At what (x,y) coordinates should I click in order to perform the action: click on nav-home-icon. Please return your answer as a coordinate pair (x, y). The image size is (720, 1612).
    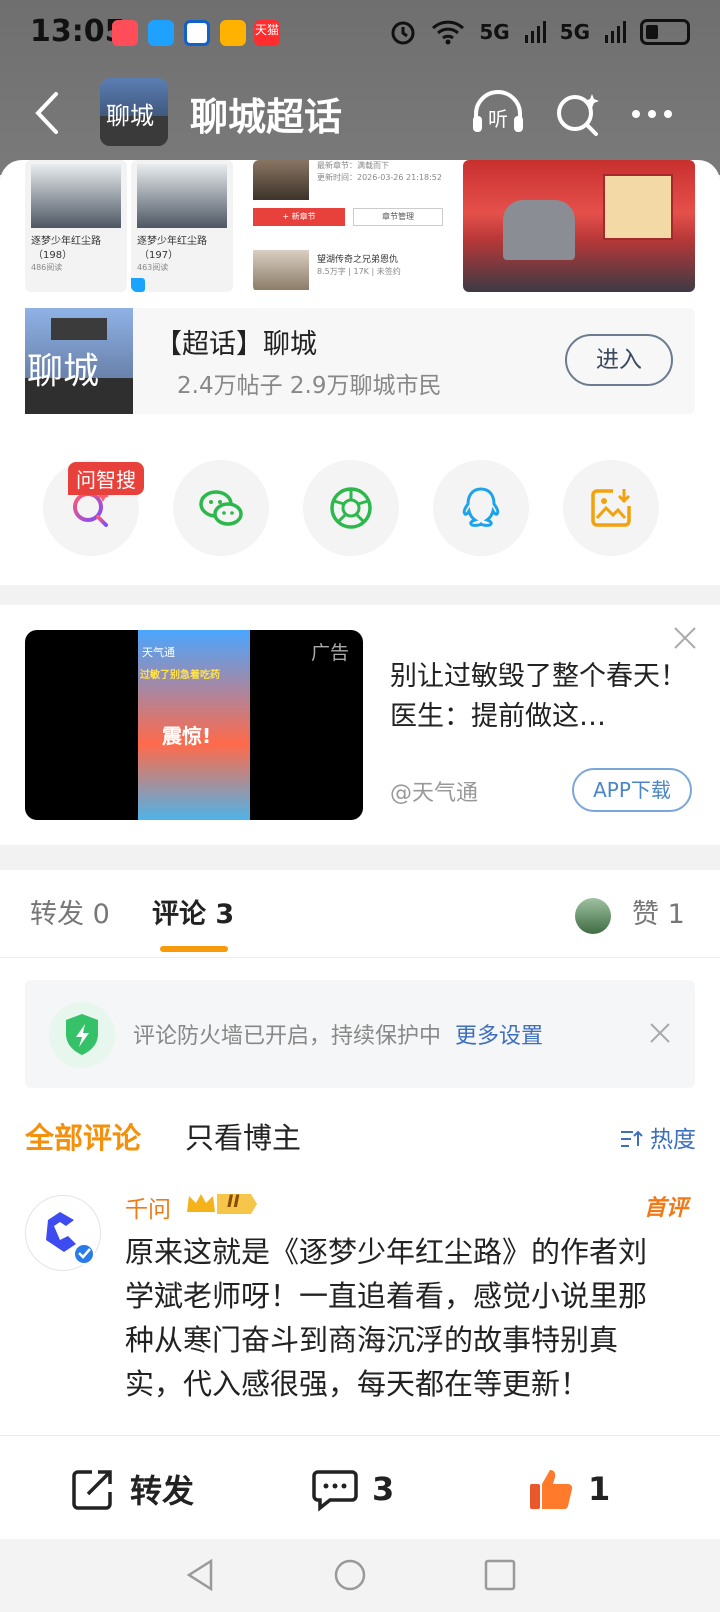
    Looking at the image, I should click on (350, 1575).